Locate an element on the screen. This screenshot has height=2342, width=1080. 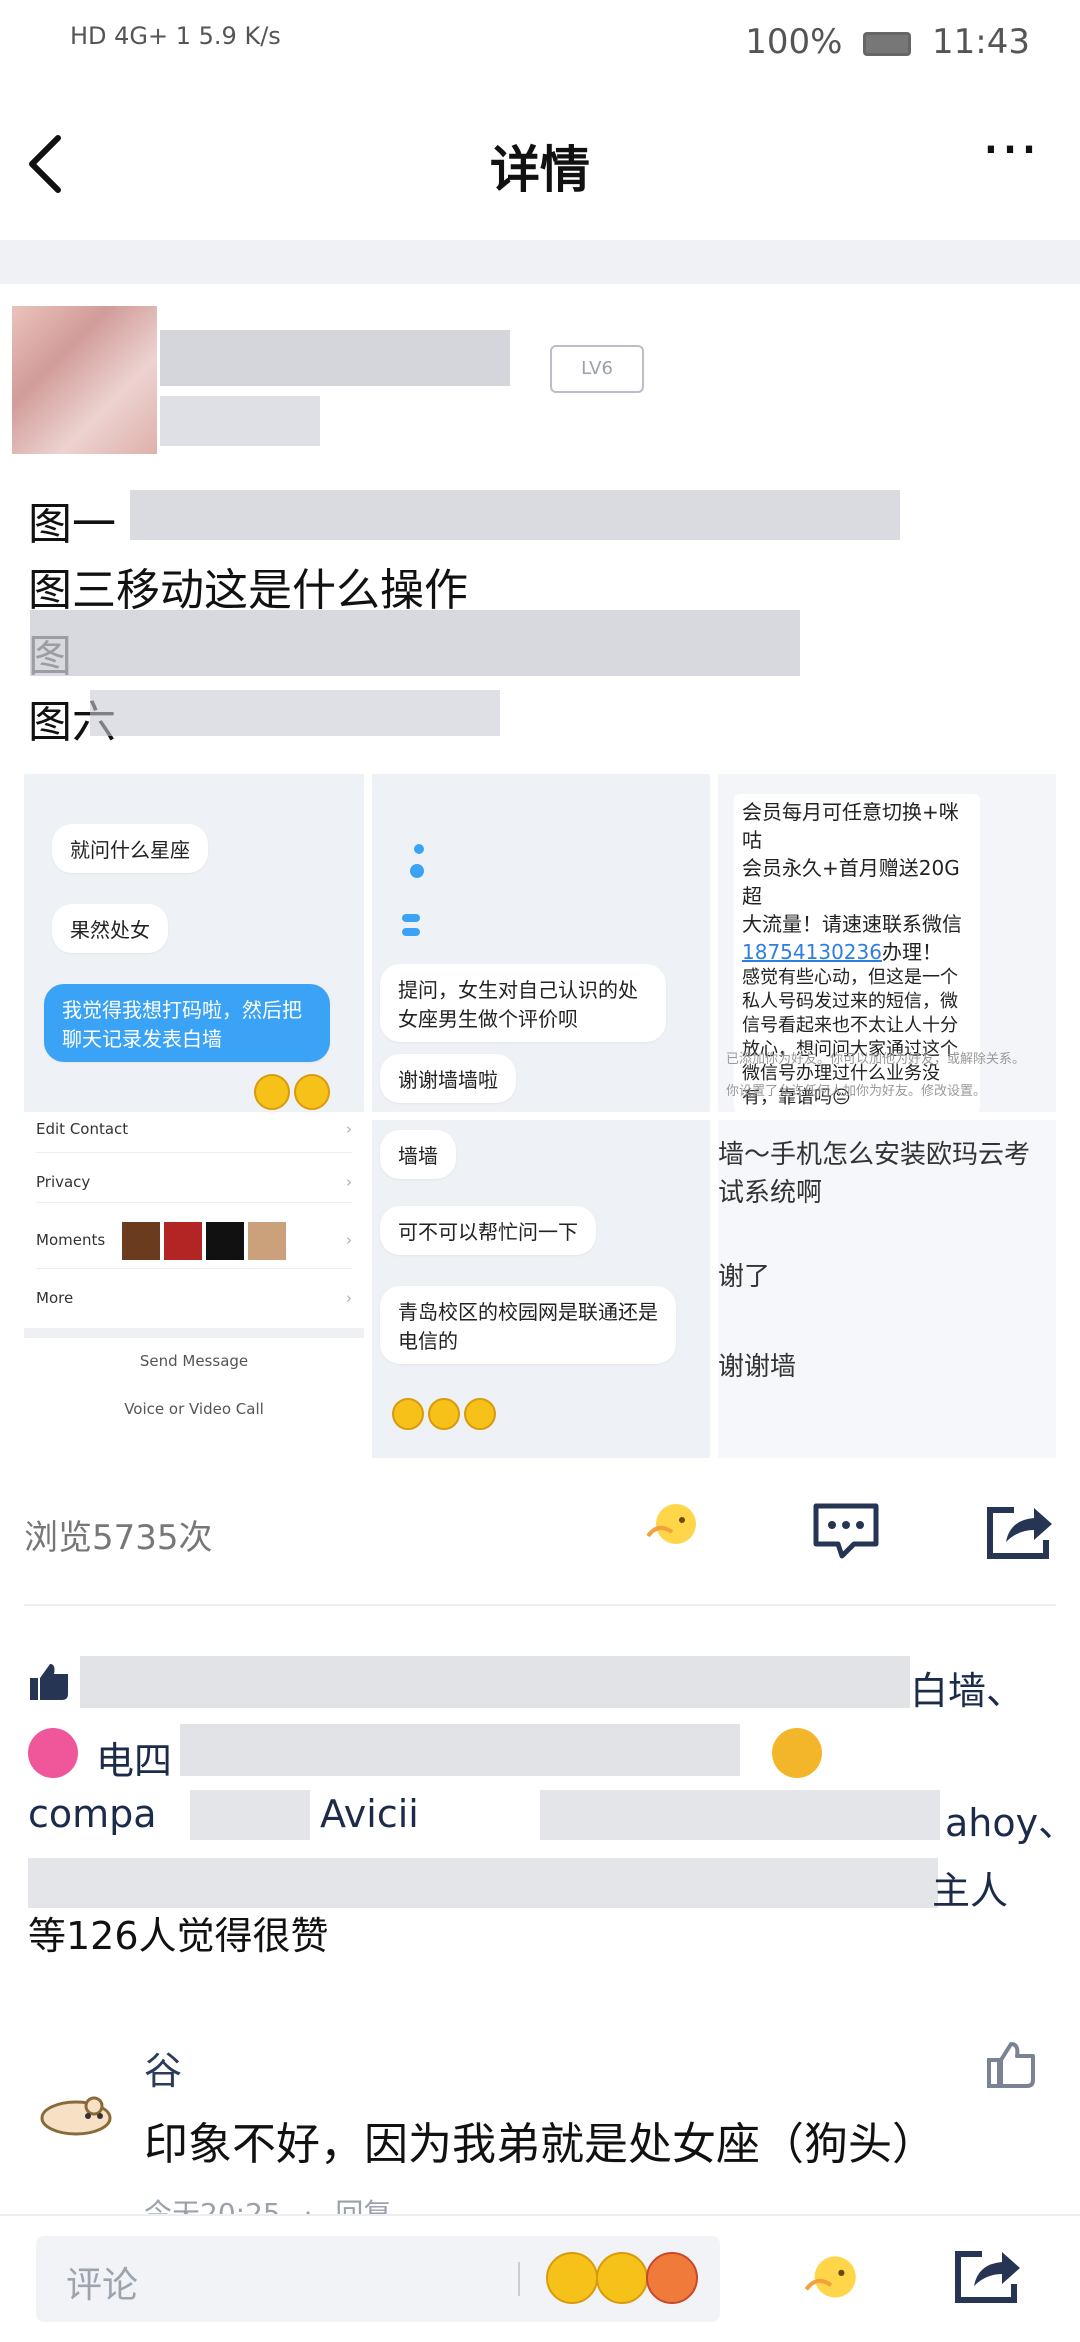
like-thumb-icon is located at coordinates (50, 1682).